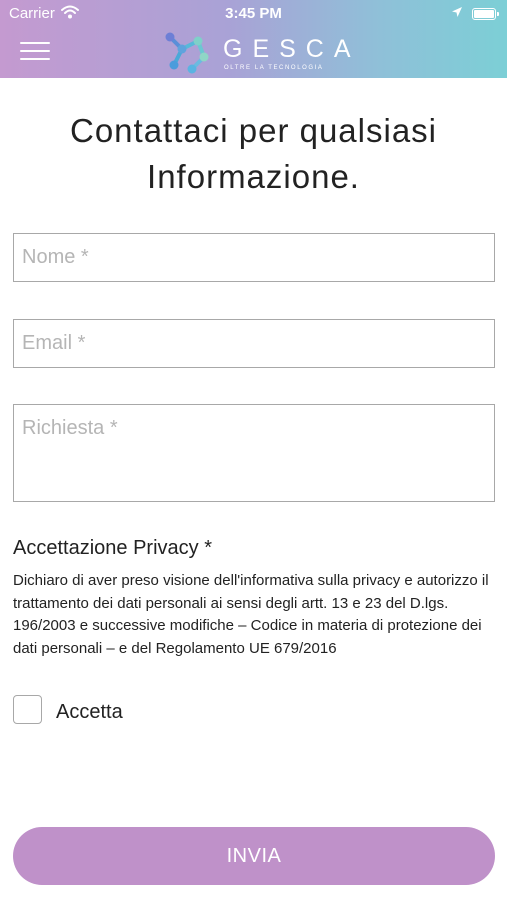 This screenshot has width=507, height=900. Describe the element at coordinates (89, 712) in the screenshot. I see `accept-label: Accetta` at that location.